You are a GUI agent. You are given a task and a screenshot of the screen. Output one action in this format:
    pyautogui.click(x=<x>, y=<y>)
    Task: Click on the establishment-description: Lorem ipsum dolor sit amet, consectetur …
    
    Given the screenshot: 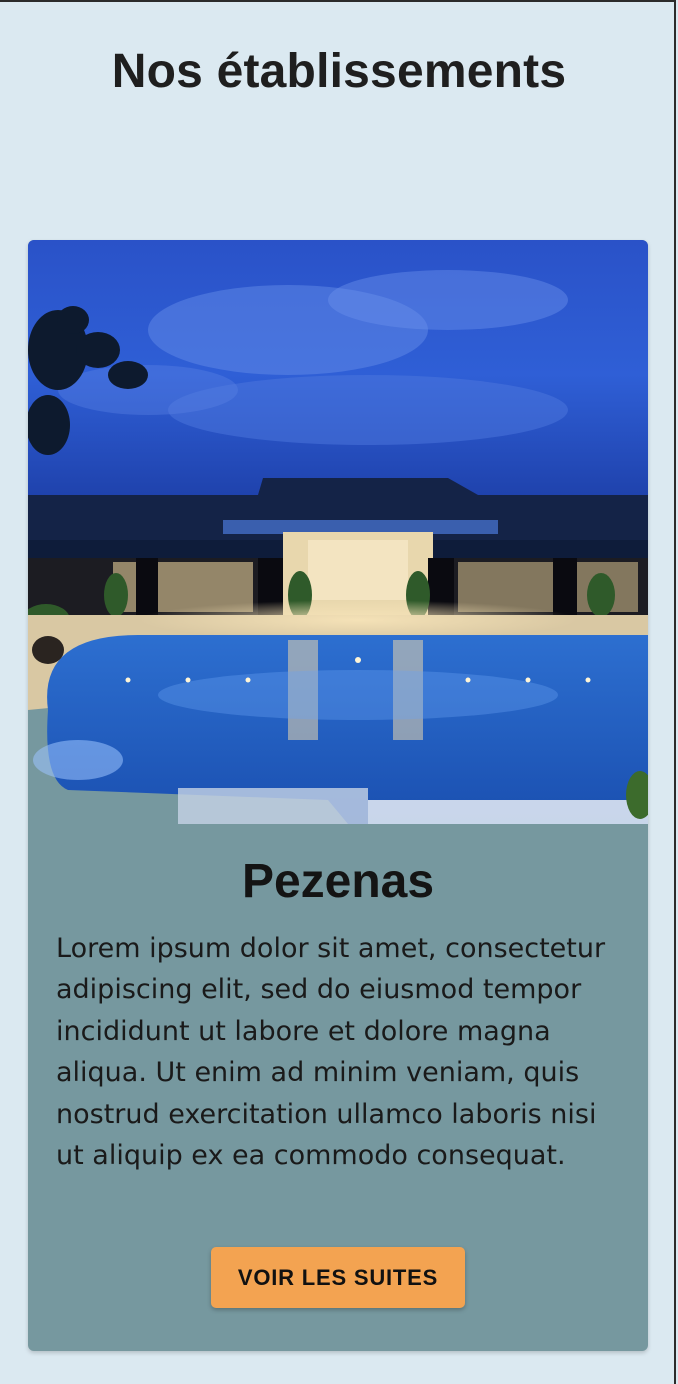 What is the action you would take?
    pyautogui.click(x=331, y=1052)
    